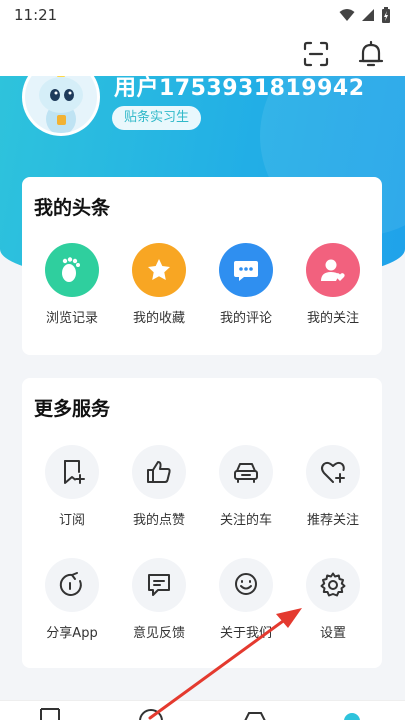 This screenshot has width=405, height=720. I want to click on share-icon, so click(70, 584).